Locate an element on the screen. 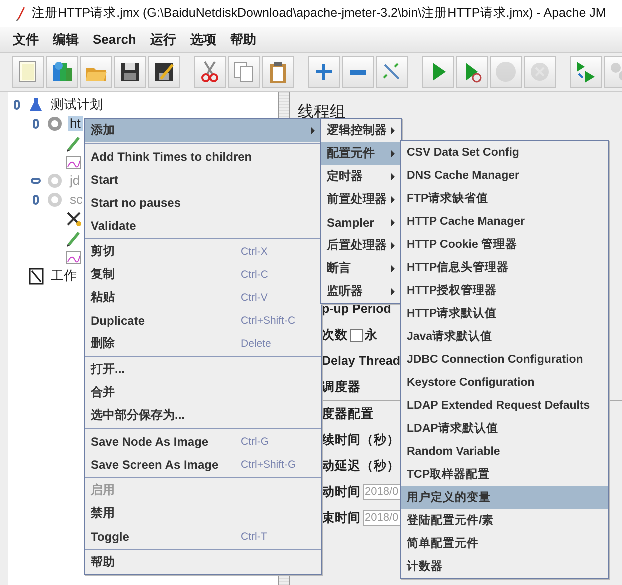  menu-item: Start no pauses is located at coordinates (203, 202).